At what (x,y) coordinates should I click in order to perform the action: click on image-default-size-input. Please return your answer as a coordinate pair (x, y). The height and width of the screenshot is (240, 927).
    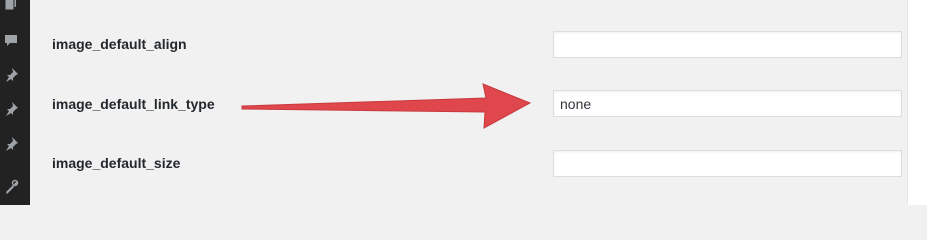
    Looking at the image, I should click on (727, 163).